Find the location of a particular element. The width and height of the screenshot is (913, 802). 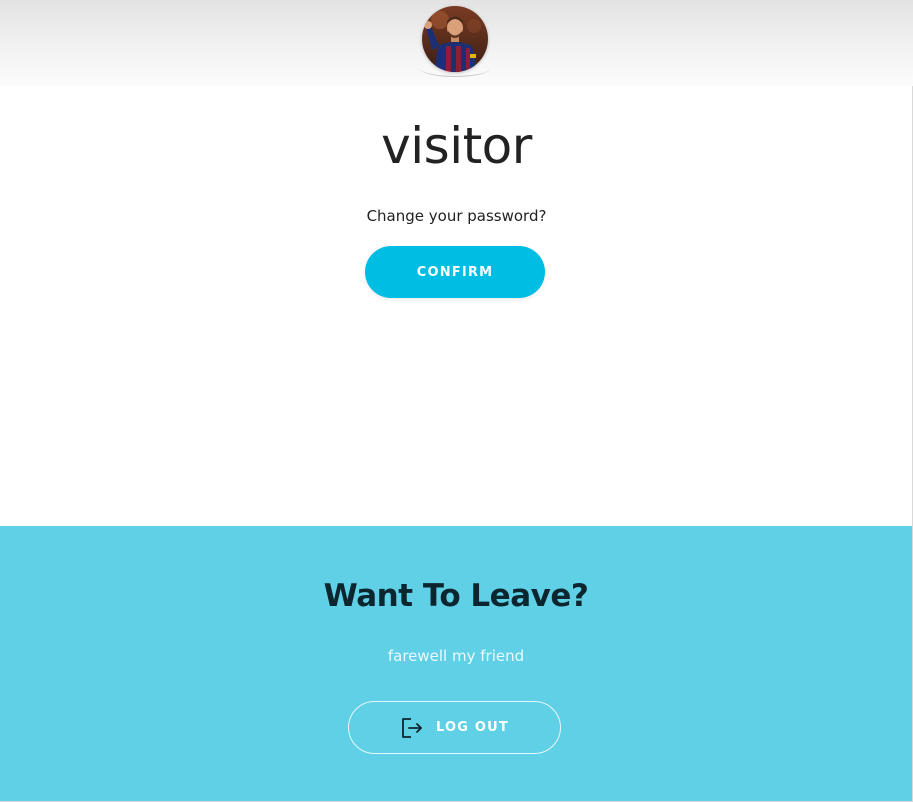

confirm-button: CONFIRM is located at coordinates (455, 272).